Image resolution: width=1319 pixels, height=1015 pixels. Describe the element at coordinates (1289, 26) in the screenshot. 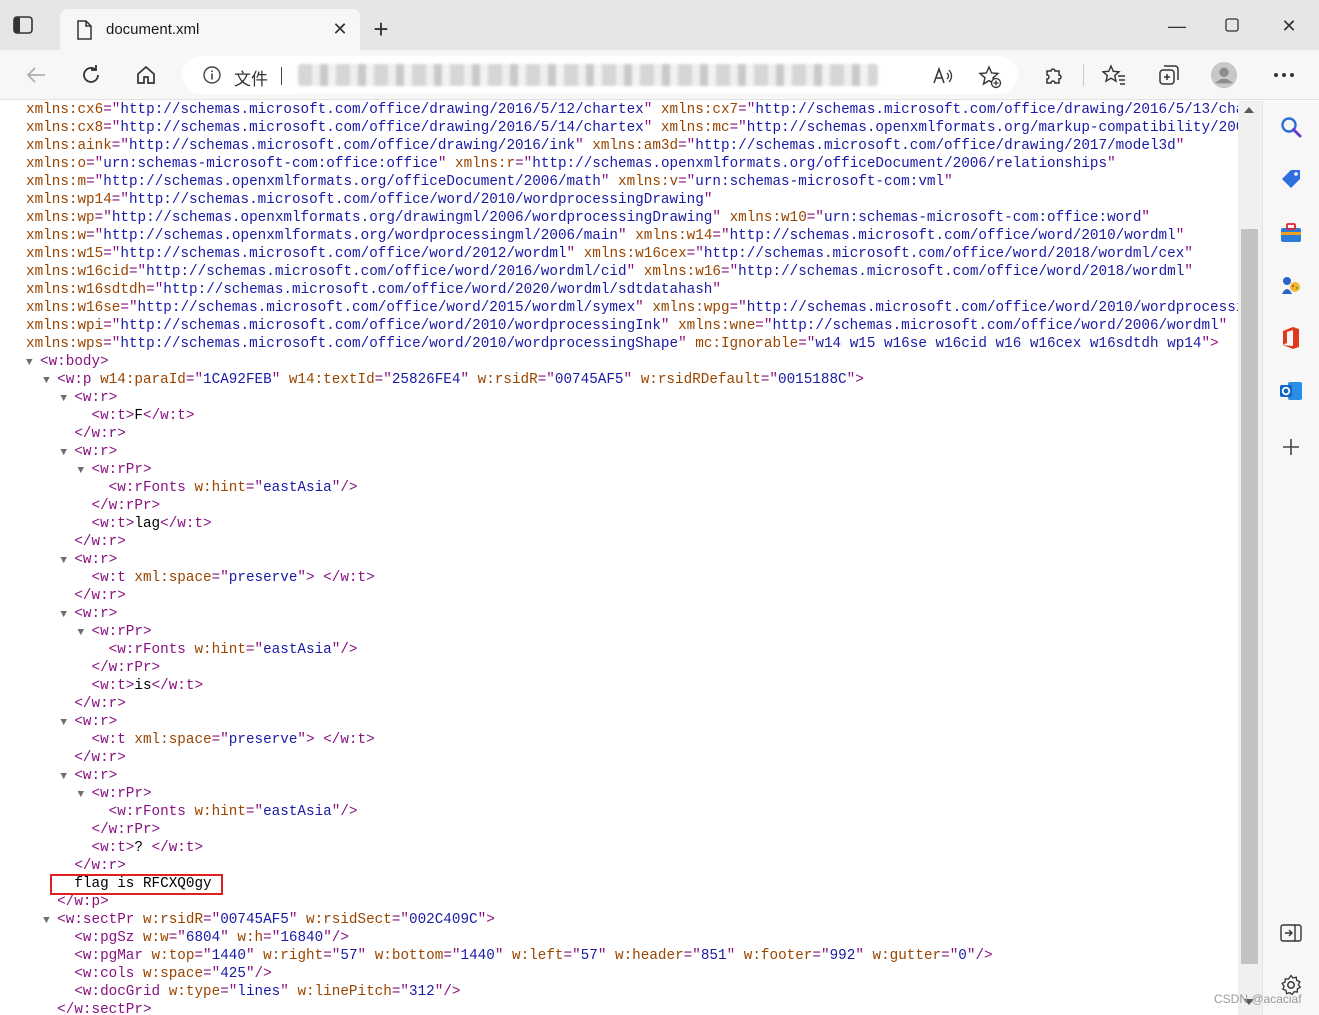

I see `close-window-button: ✕` at that location.